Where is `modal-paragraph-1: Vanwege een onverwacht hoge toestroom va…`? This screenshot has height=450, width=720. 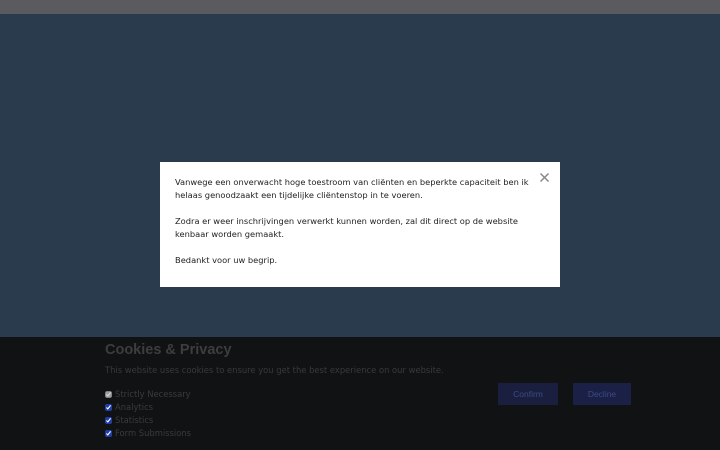 modal-paragraph-1: Vanwege een onverwacht hoge toestroom va… is located at coordinates (352, 188).